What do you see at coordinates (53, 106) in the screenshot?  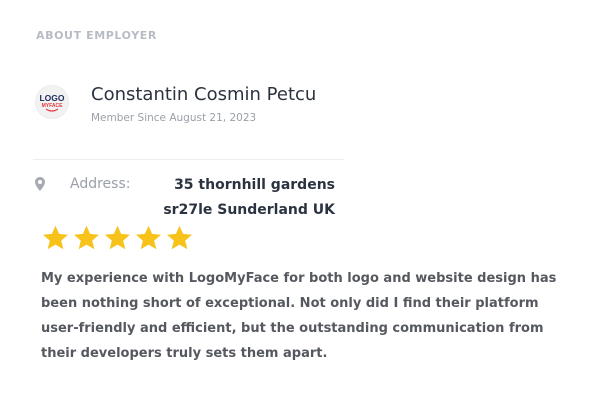 I see `logo-text-bottom: MYFACE` at bounding box center [53, 106].